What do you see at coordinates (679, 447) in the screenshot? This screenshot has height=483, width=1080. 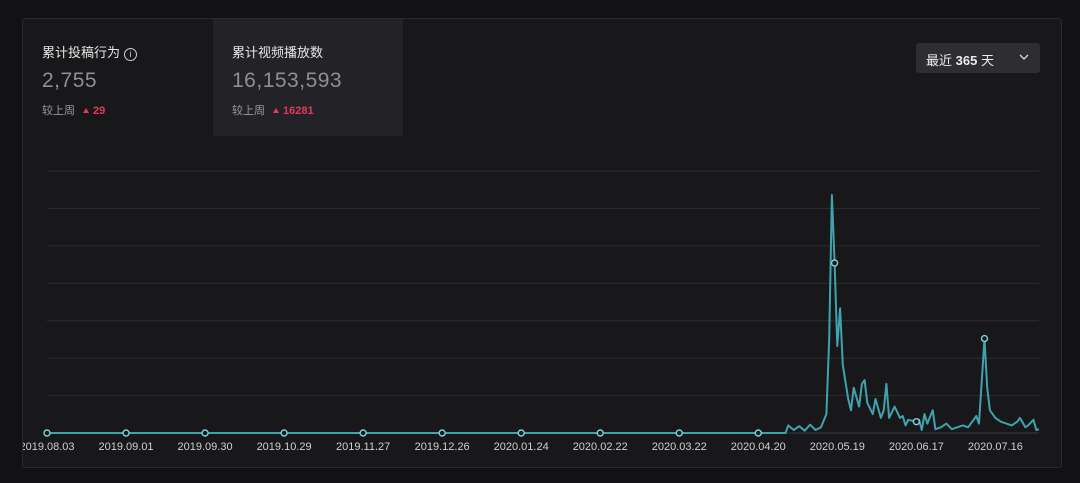 I see `x-tick-label: 2020.03.22` at bounding box center [679, 447].